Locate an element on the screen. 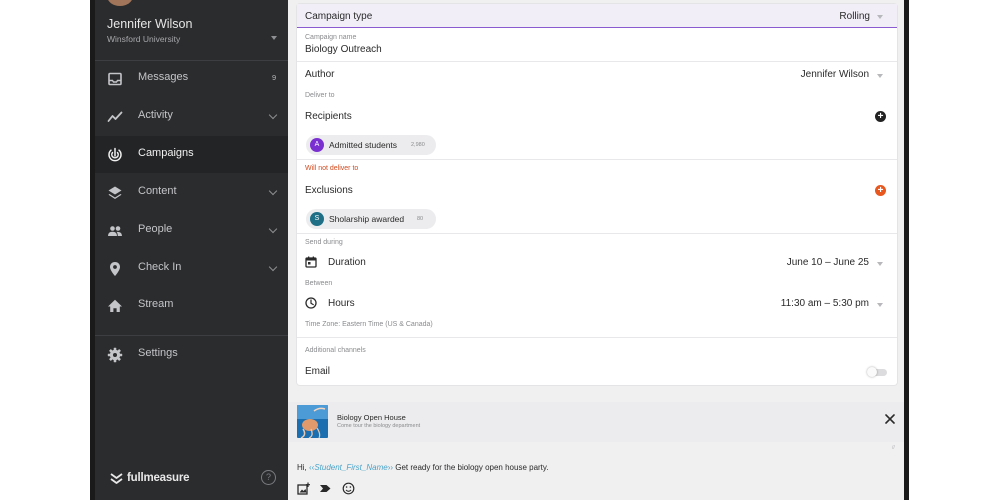 The image size is (1000, 500). will-not-deliver-label: Will not deliver to is located at coordinates (332, 168).